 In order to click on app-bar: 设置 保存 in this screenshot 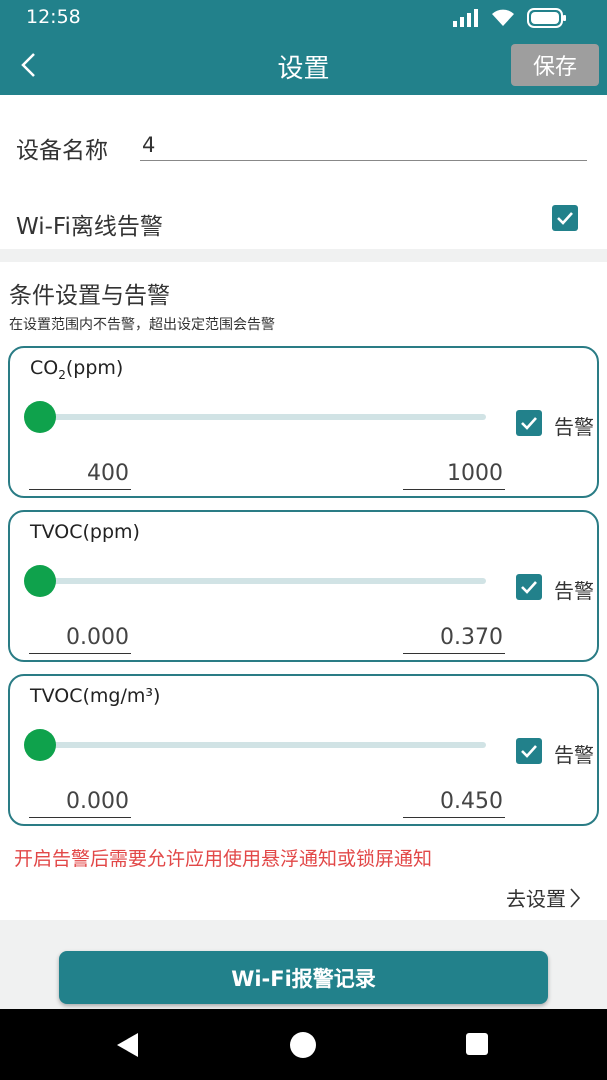, I will do `click(303, 64)`.